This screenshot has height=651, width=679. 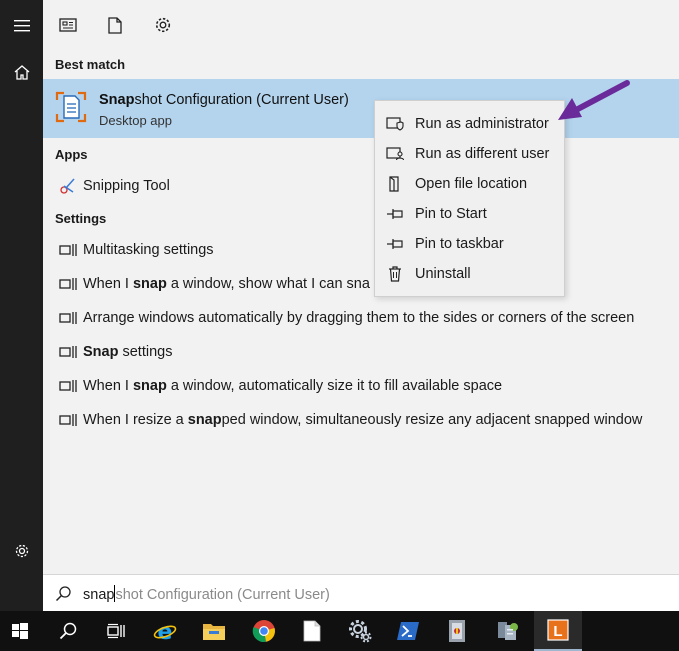 I want to click on settings-heading: Settings, so click(x=81, y=218).